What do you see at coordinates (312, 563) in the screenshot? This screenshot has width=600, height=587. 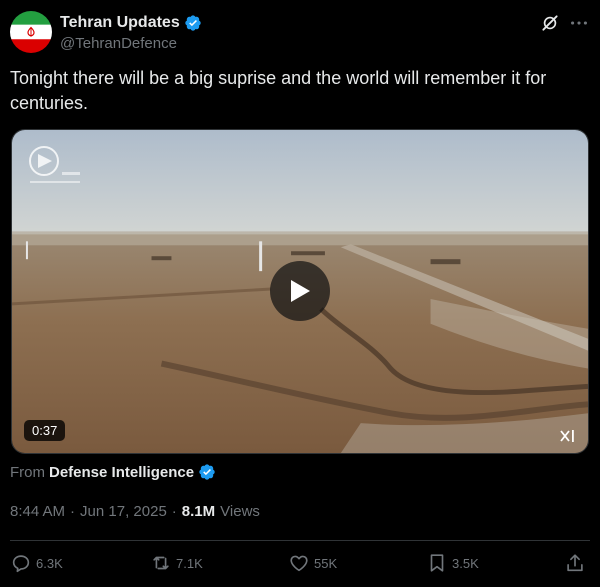 I see `like-button: 55K` at bounding box center [312, 563].